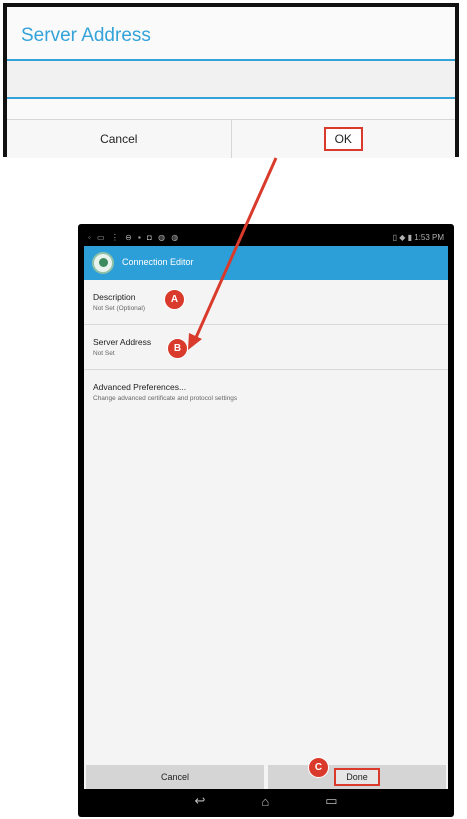 Image resolution: width=467 pixels, height=819 pixels. What do you see at coordinates (195, 341) in the screenshot?
I see `callout-arrow-head` at bounding box center [195, 341].